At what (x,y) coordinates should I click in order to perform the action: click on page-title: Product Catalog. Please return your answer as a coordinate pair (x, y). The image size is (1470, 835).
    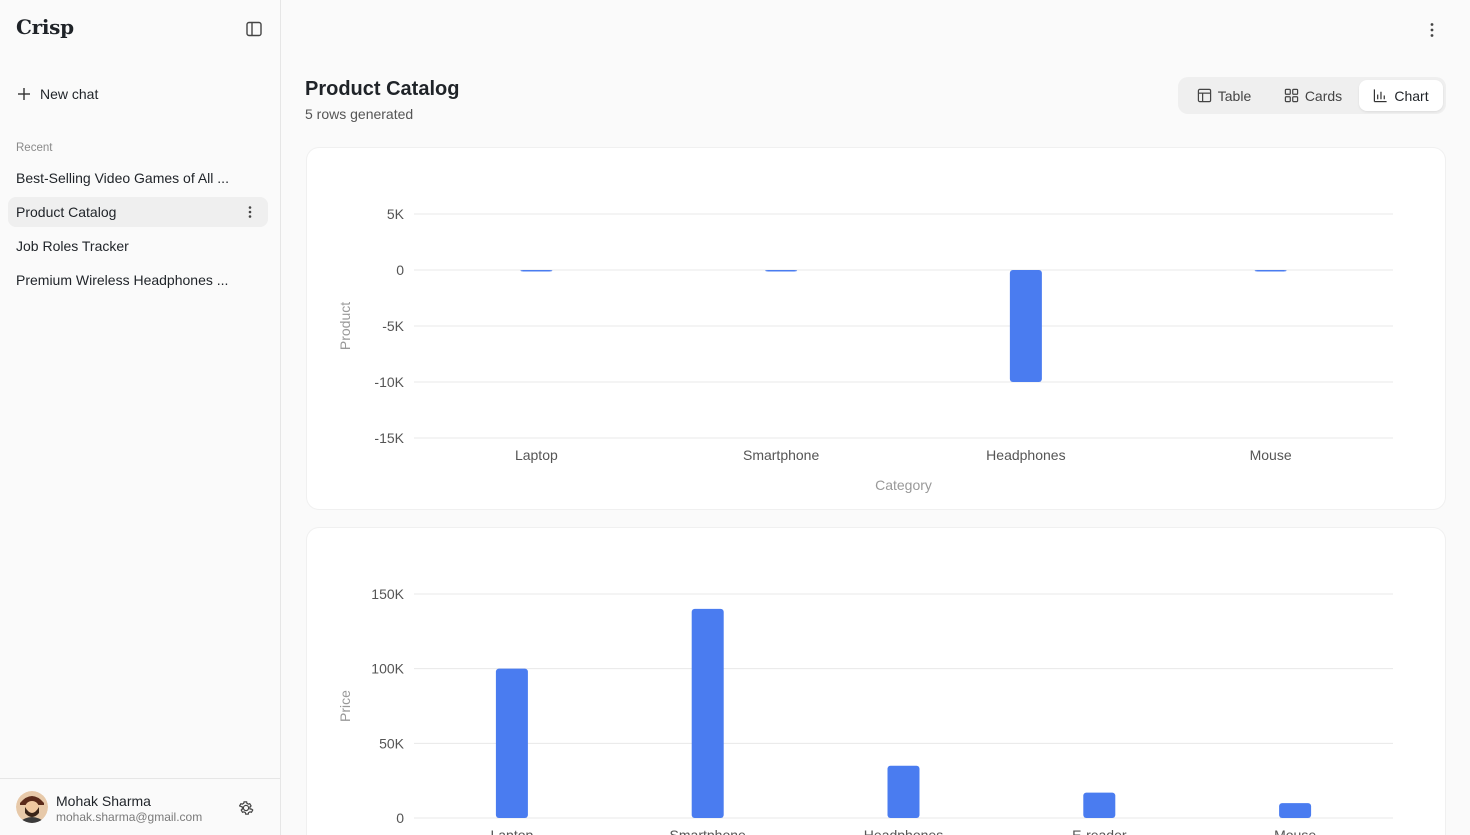
    Looking at the image, I should click on (382, 89).